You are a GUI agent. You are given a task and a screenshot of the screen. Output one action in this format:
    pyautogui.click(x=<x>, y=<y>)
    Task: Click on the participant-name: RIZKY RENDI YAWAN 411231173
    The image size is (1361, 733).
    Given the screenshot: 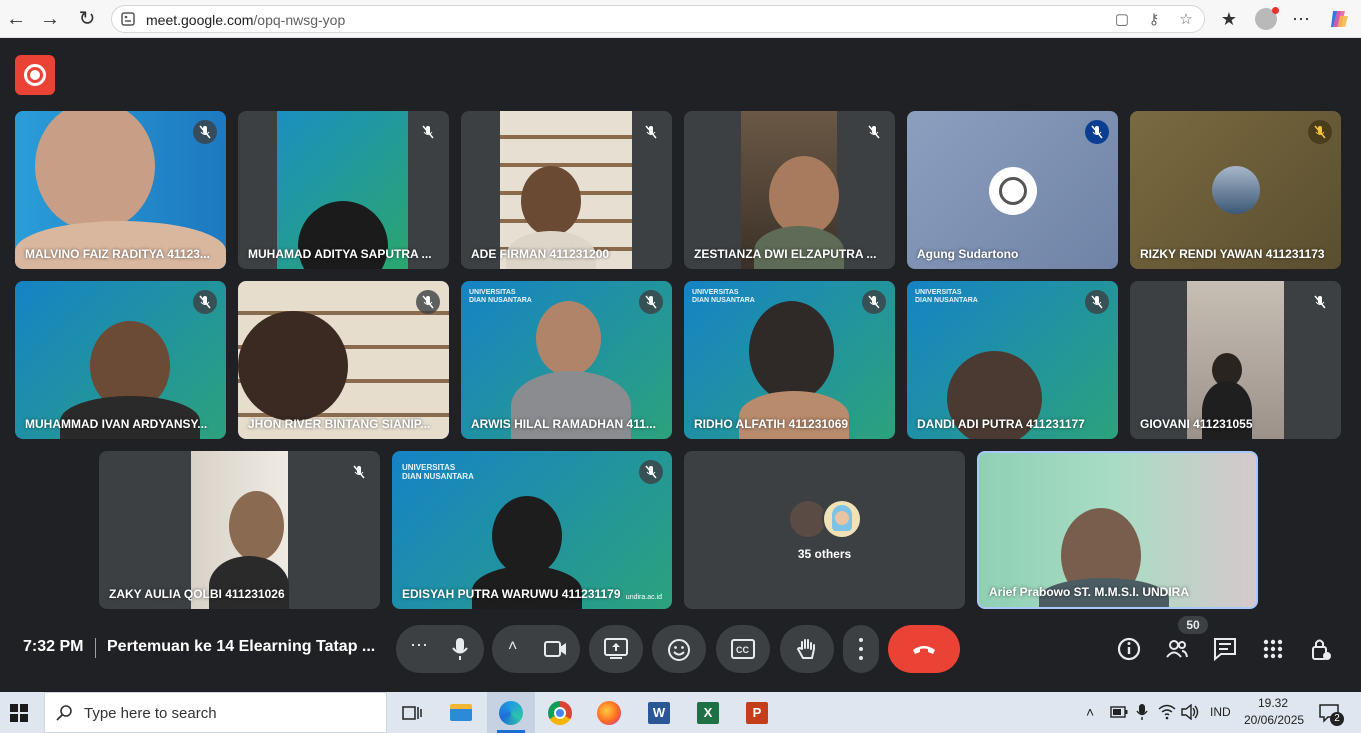 What is the action you would take?
    pyautogui.click(x=1232, y=254)
    